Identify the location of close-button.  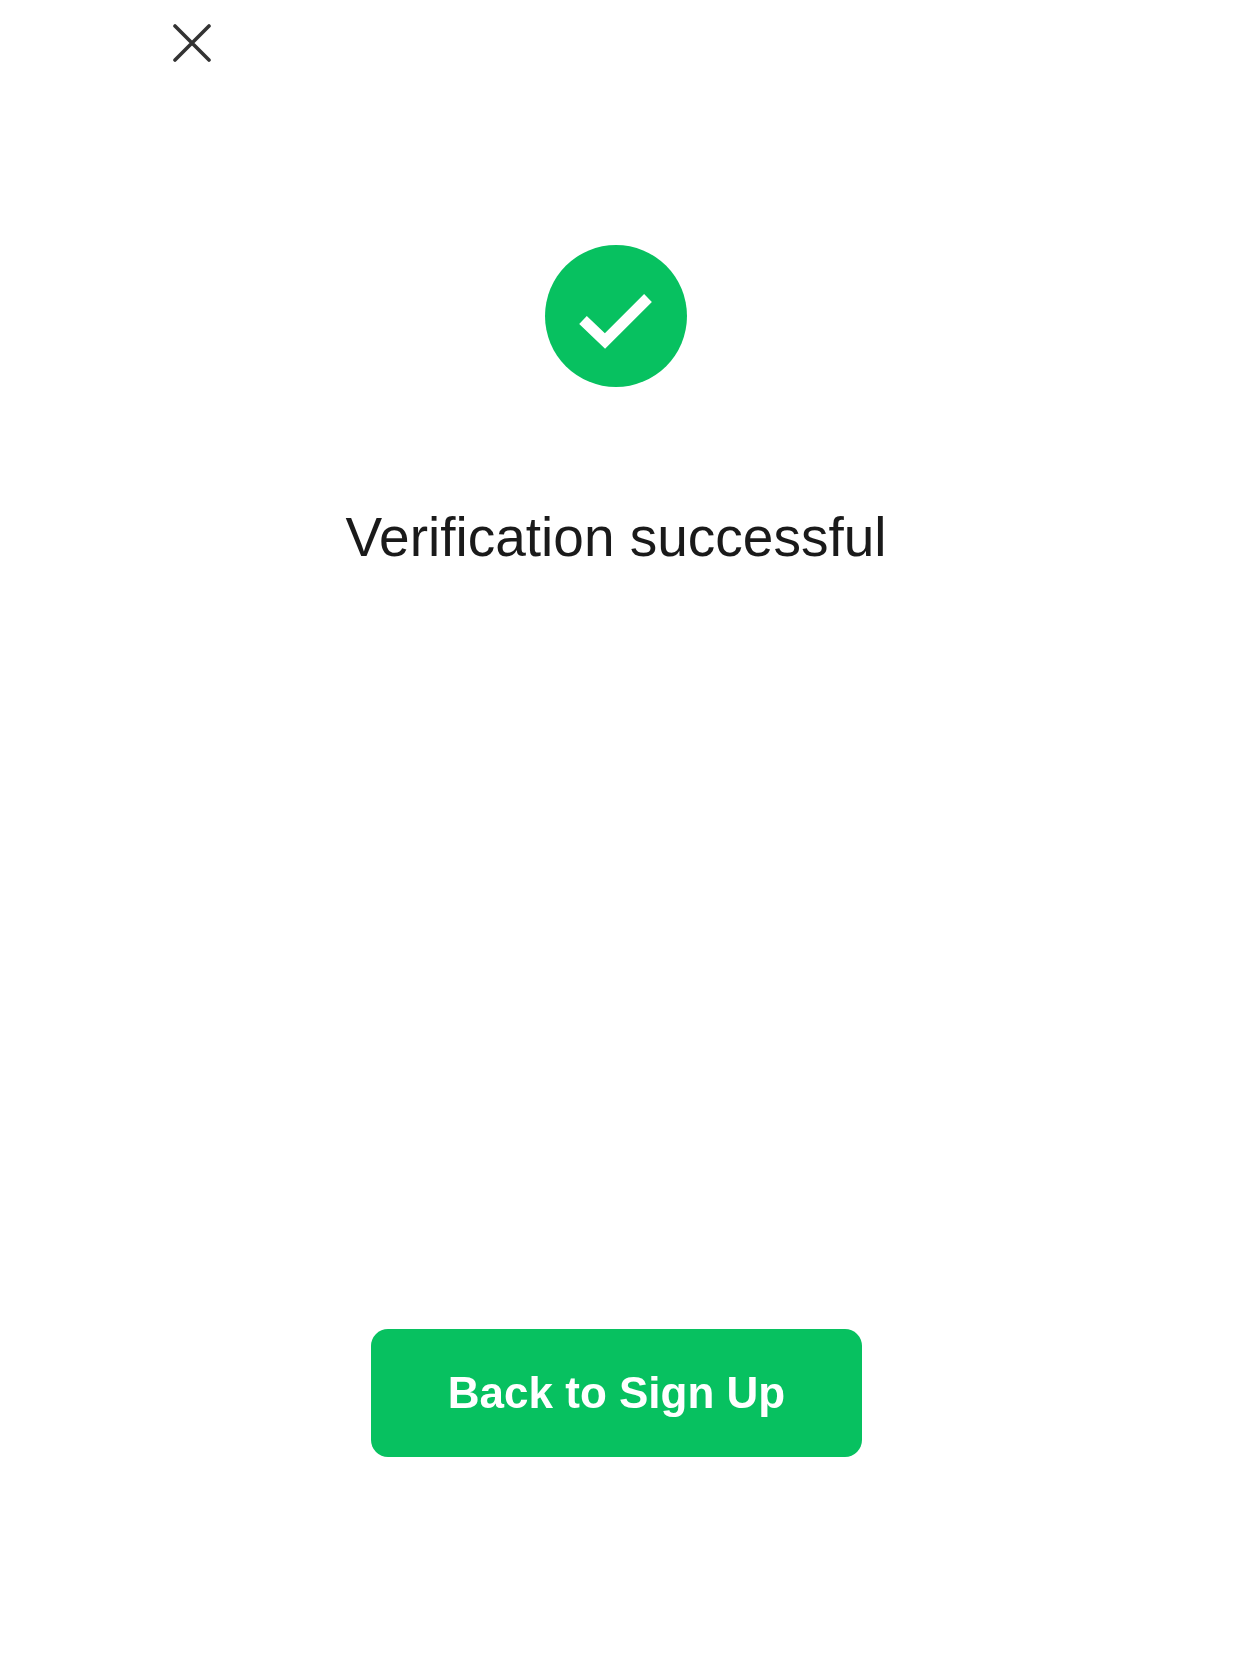
(192, 43).